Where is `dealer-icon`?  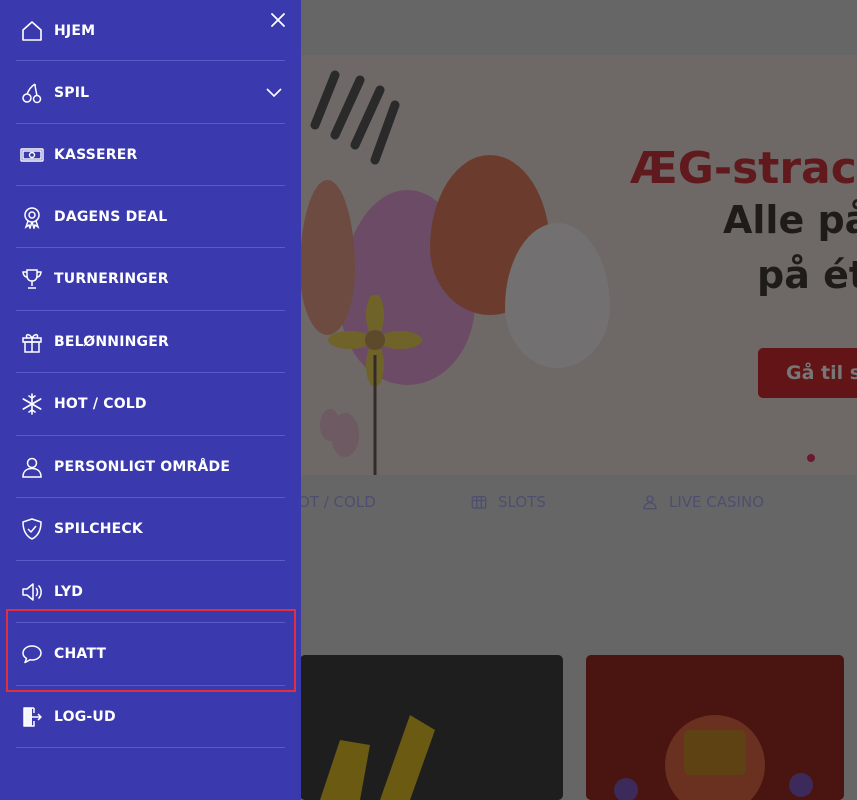
dealer-icon is located at coordinates (650, 502).